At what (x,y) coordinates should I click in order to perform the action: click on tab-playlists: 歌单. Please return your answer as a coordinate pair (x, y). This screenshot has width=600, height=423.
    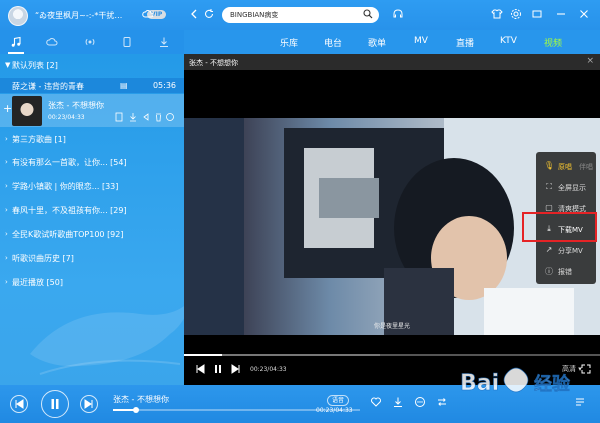
    Looking at the image, I should click on (377, 42).